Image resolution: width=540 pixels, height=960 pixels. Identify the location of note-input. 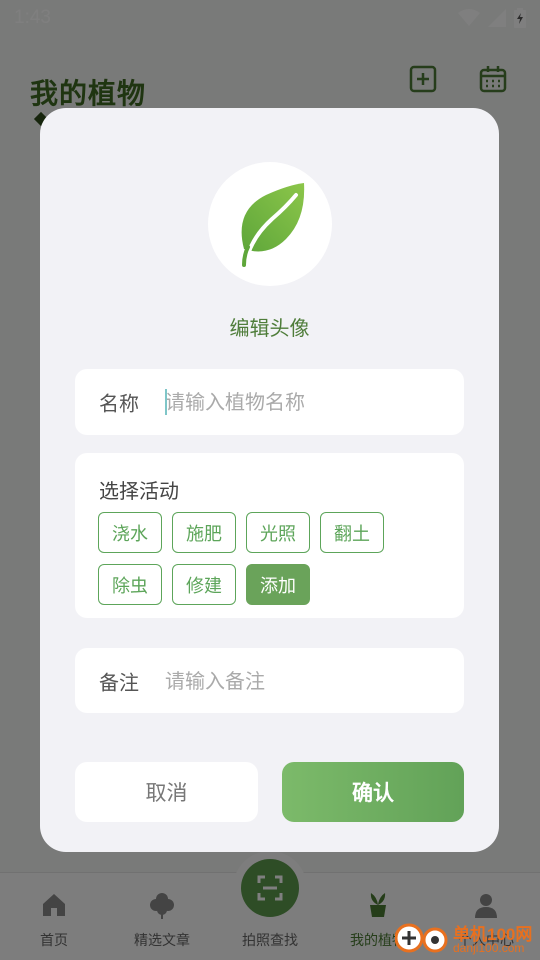
(305, 681).